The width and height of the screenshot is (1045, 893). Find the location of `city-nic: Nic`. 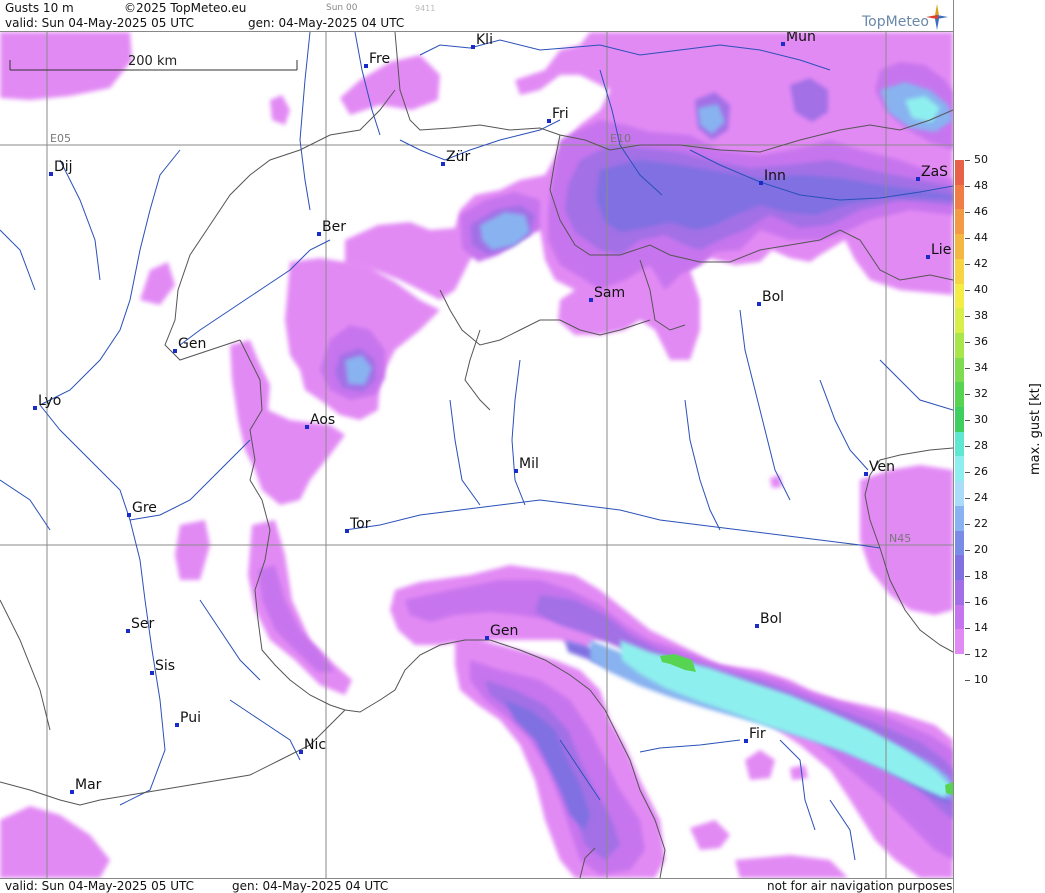

city-nic: Nic is located at coordinates (312, 745).